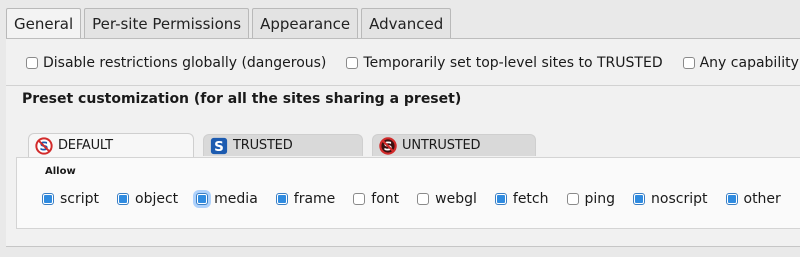  I want to click on noscript-trusted-icon: S, so click(219, 145).